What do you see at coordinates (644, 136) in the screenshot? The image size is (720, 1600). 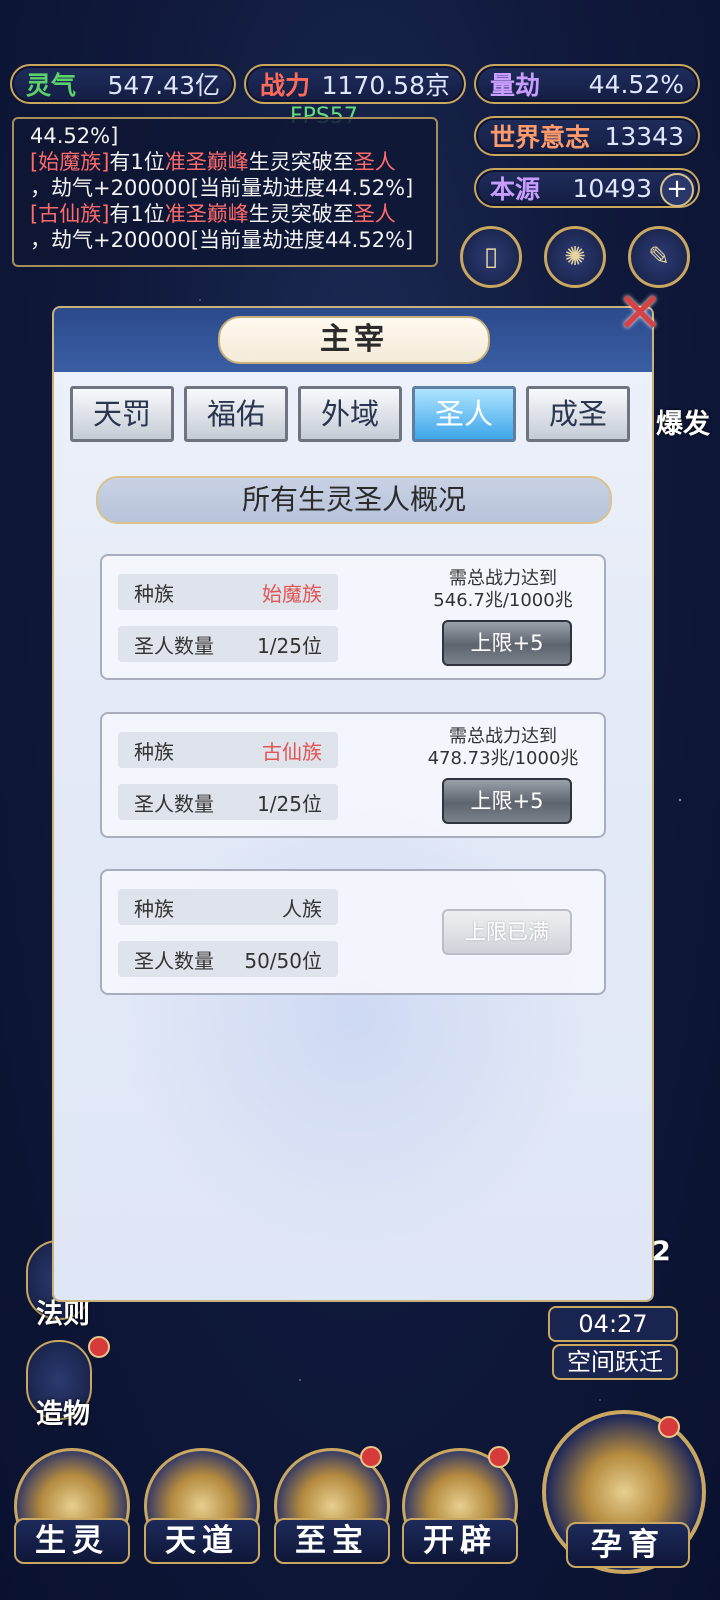 I see `shijie-value: 13343` at bounding box center [644, 136].